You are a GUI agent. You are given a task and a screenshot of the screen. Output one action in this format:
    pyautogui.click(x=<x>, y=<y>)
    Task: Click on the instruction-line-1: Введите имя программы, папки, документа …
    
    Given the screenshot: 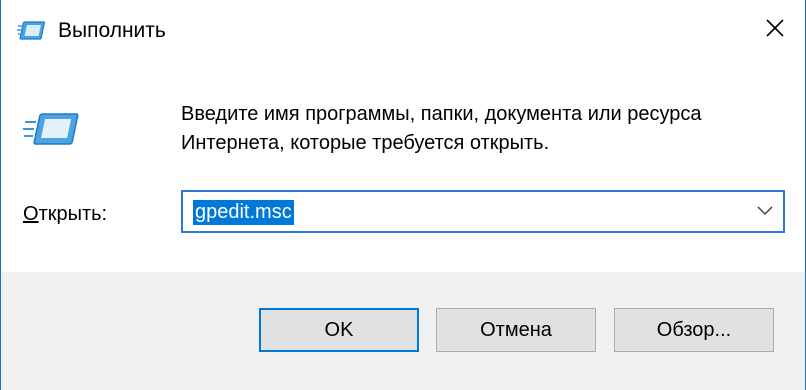 What is the action you would take?
    pyautogui.click(x=441, y=114)
    